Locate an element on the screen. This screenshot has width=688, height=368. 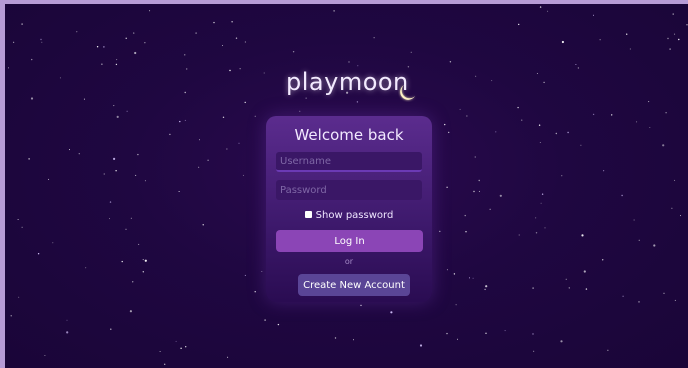
login-button: Log In is located at coordinates (349, 241).